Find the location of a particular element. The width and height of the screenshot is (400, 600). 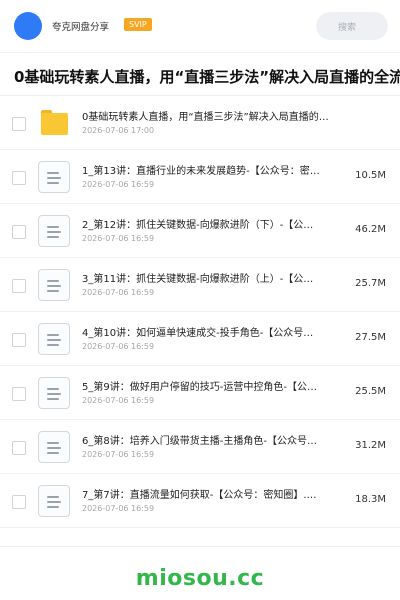

file-size: 46.2M is located at coordinates (370, 229).